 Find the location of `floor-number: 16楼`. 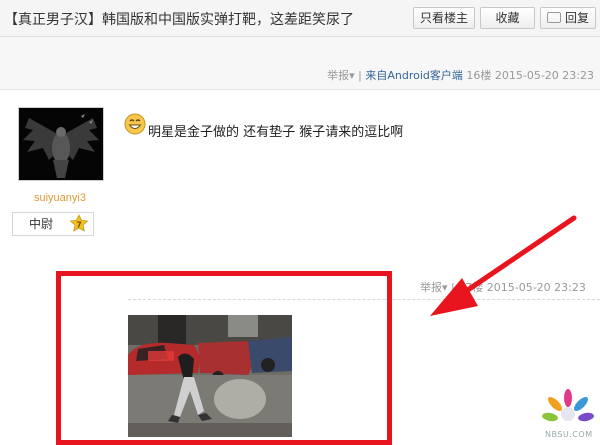

floor-number: 16楼 is located at coordinates (479, 75).